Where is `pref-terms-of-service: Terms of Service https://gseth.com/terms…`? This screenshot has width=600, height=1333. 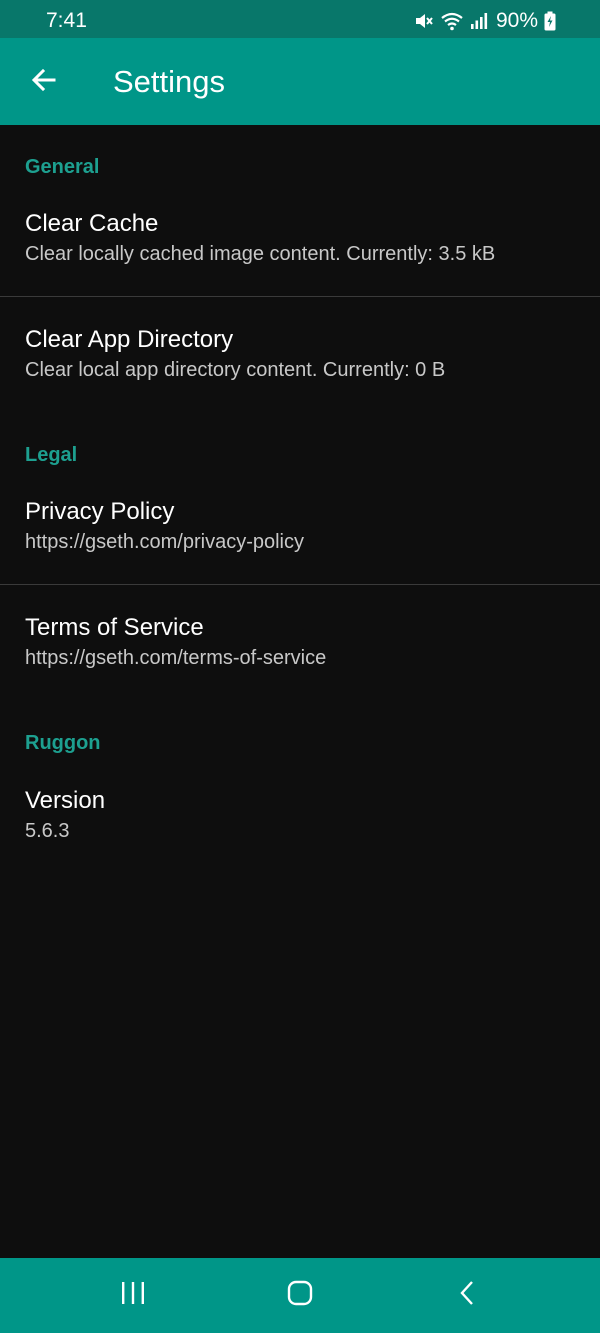
pref-terms-of-service: Terms of Service https://gseth.com/terms… is located at coordinates (300, 645).